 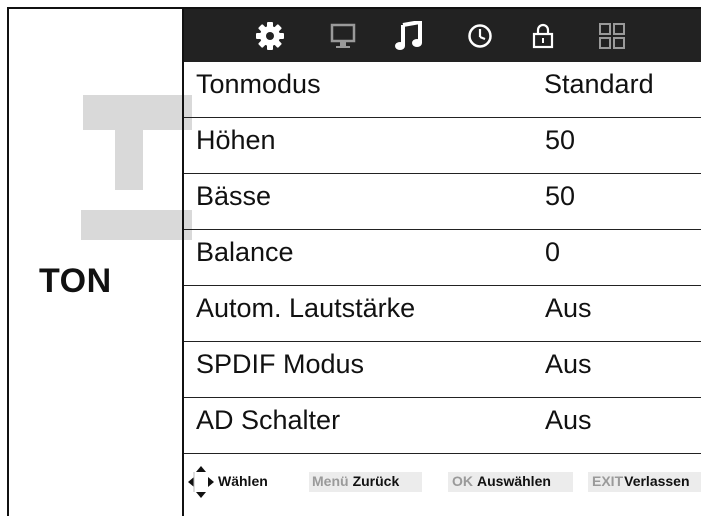 What do you see at coordinates (462, 481) in the screenshot?
I see `hint-ok-key: OK` at bounding box center [462, 481].